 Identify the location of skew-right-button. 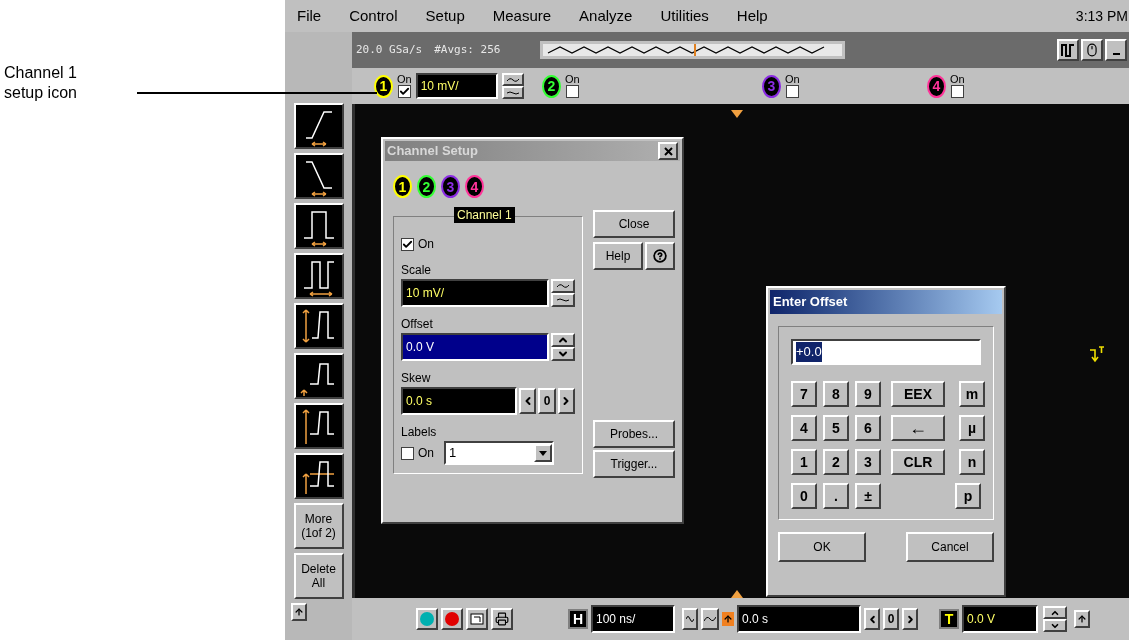
(566, 401).